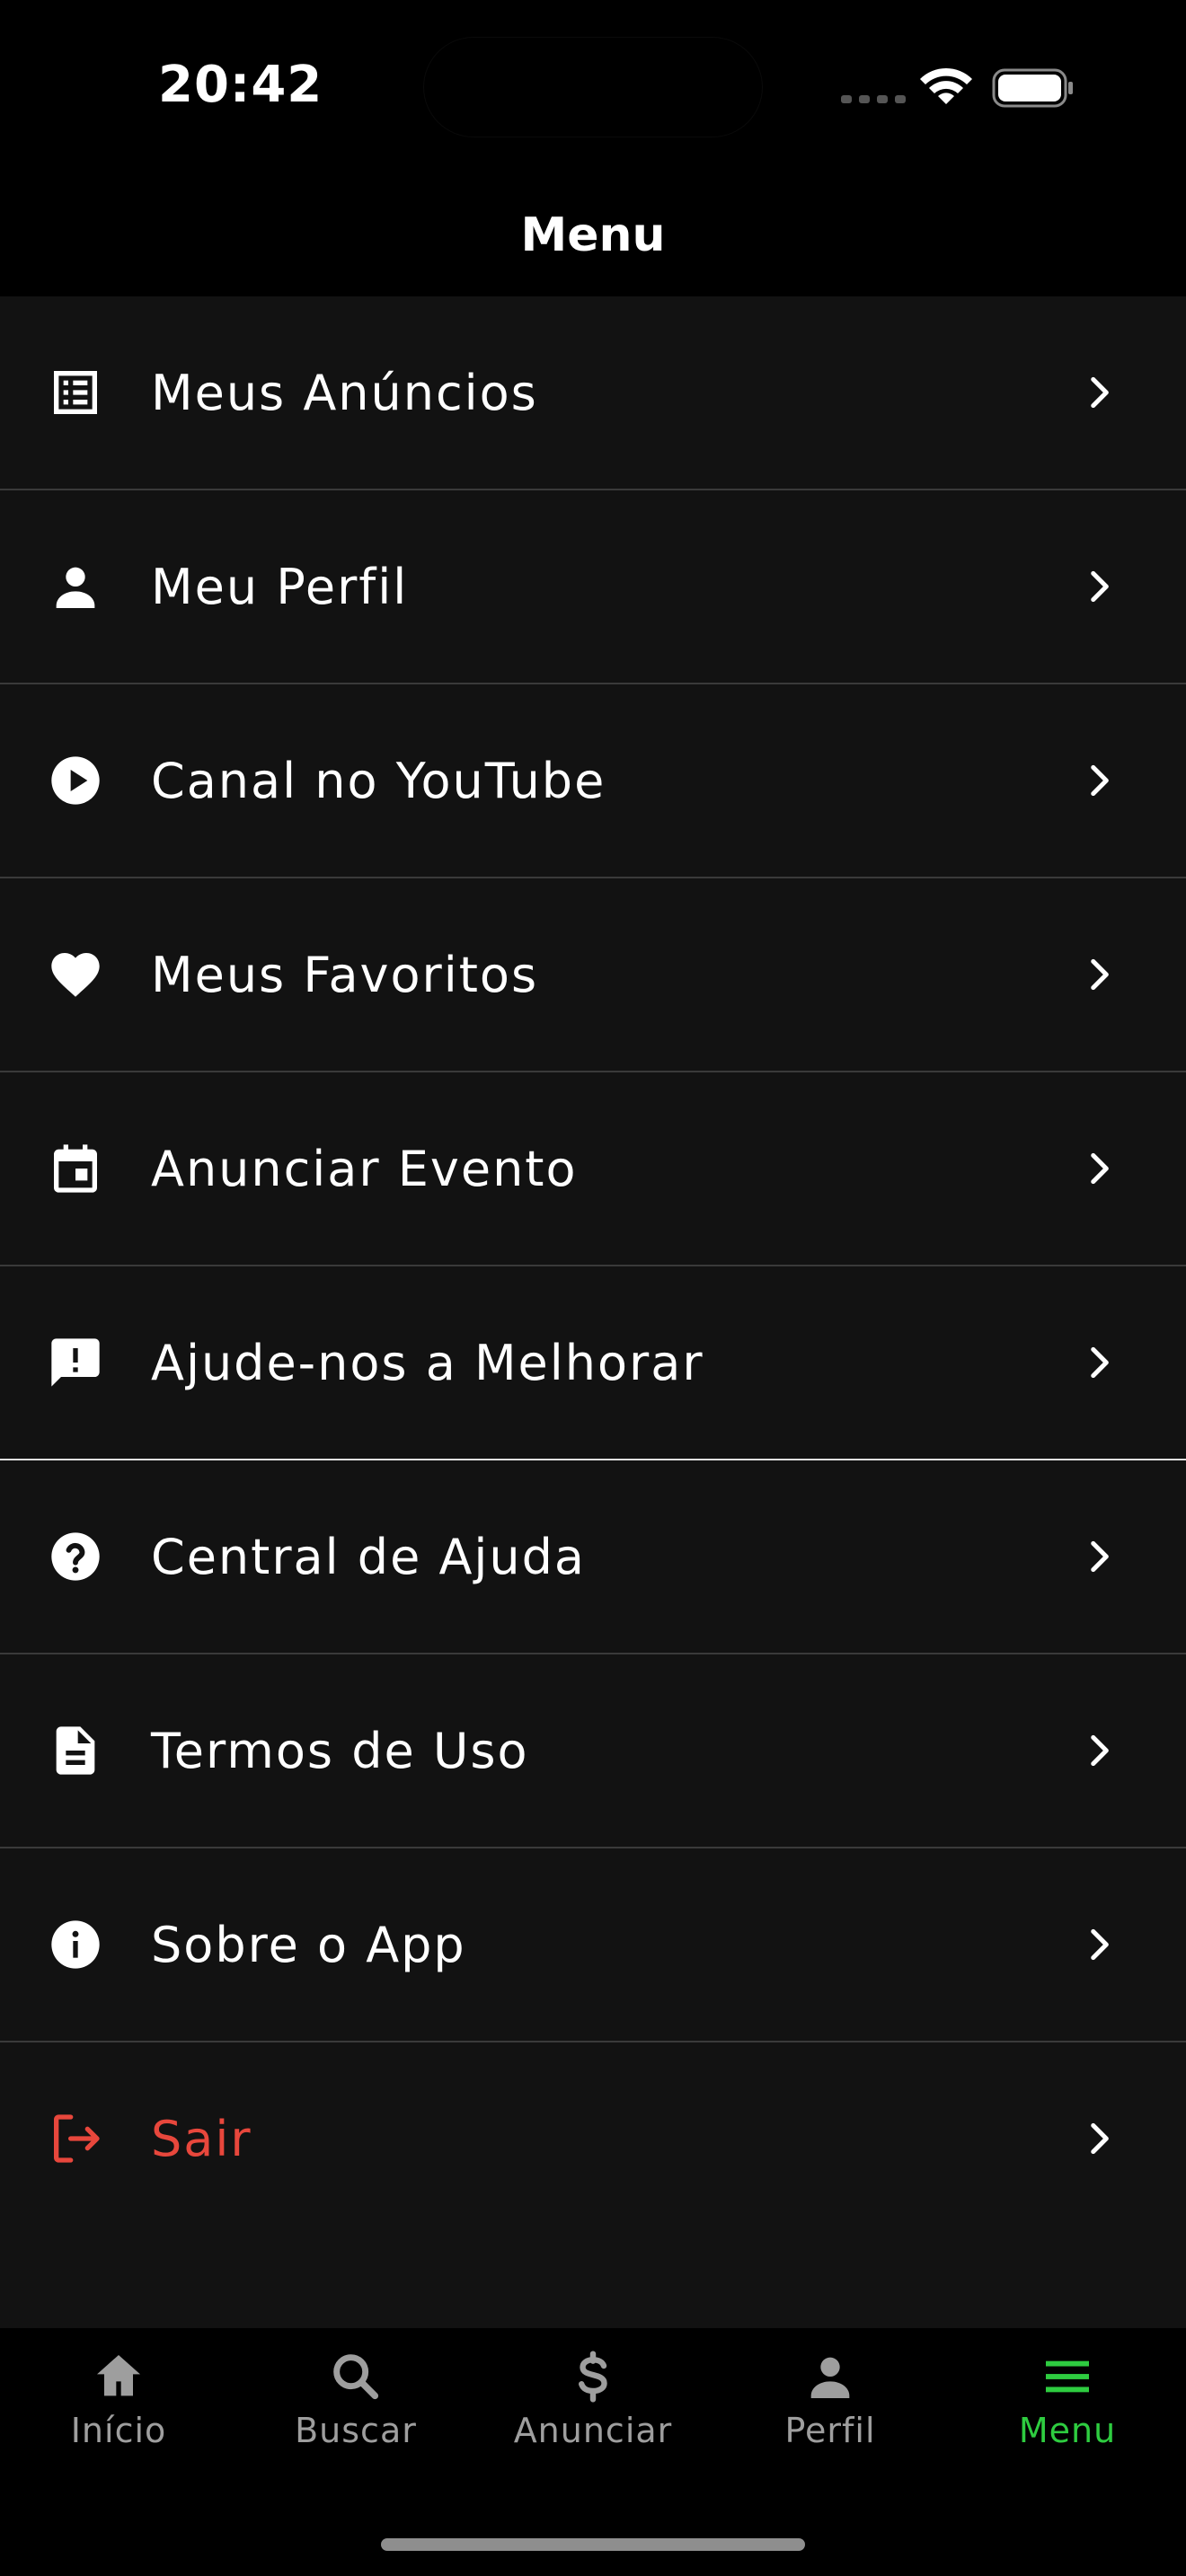 This screenshot has height=2576, width=1186. What do you see at coordinates (873, 99) in the screenshot?
I see `cellular-signal-icon` at bounding box center [873, 99].